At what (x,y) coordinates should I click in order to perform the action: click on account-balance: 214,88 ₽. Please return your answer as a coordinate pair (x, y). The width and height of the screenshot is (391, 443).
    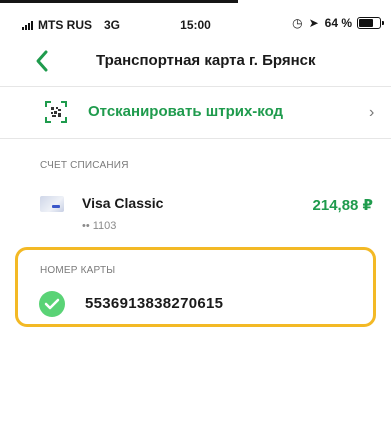
    Looking at the image, I should click on (342, 205).